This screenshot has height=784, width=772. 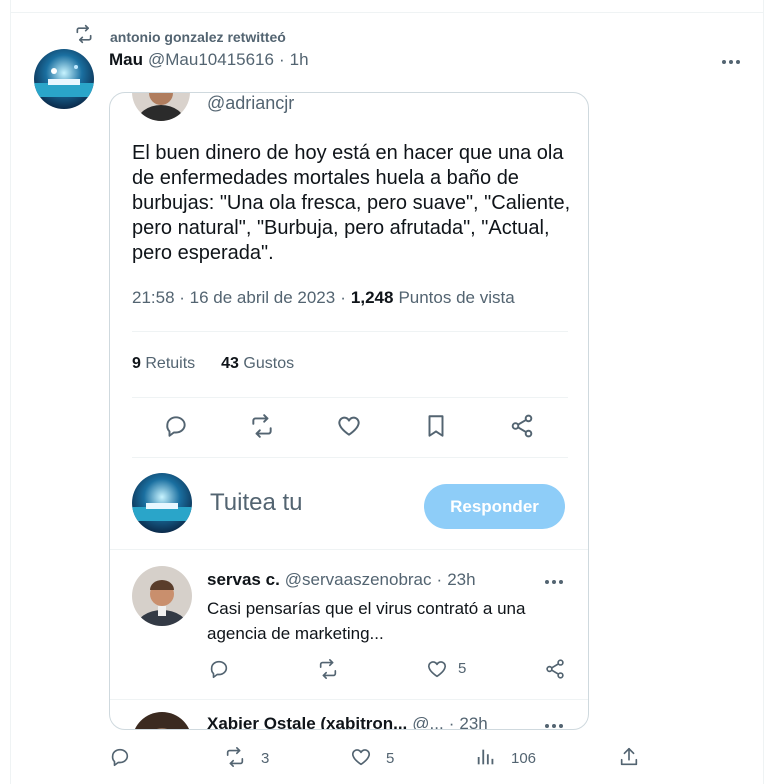 I want to click on retweets-count: 3, so click(x=265, y=758).